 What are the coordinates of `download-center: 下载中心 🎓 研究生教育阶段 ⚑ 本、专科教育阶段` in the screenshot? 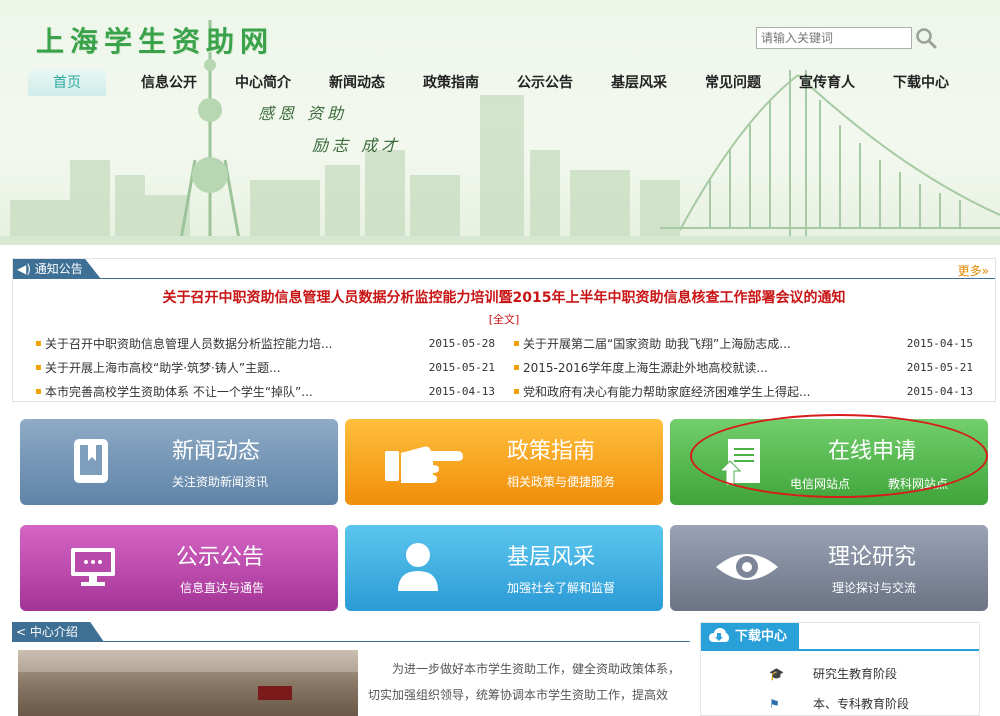 It's located at (840, 669).